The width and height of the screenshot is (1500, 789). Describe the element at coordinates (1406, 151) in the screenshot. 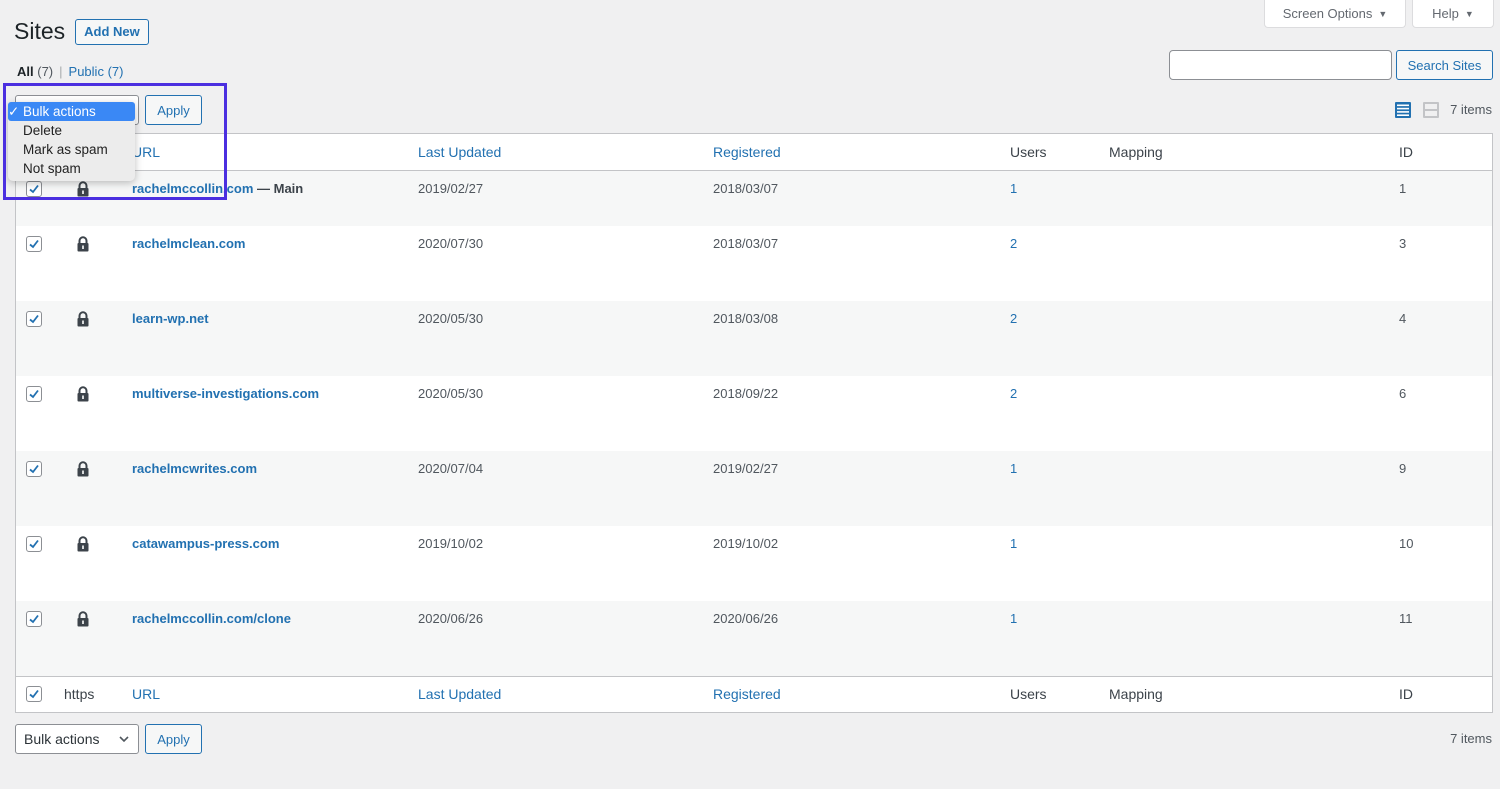

I see `header-id: ID` at that location.